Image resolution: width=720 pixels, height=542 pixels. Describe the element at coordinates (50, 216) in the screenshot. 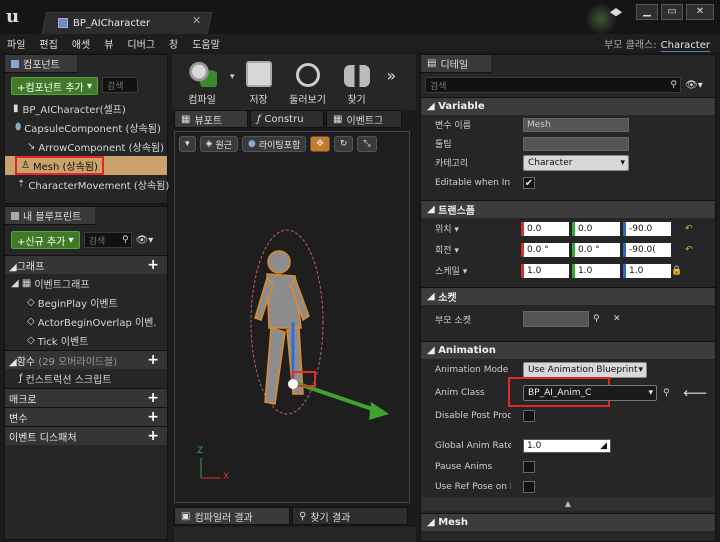

I see `my-blueprint-tab: 내 블루프린트` at that location.